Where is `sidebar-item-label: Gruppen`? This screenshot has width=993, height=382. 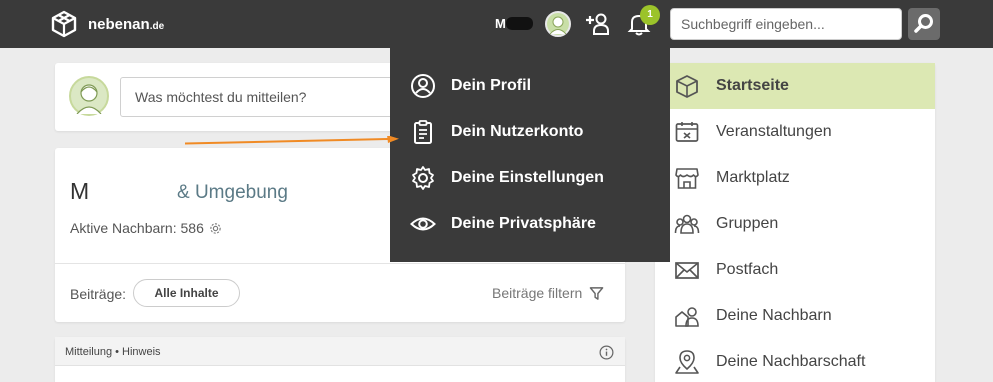 sidebar-item-label: Gruppen is located at coordinates (747, 223).